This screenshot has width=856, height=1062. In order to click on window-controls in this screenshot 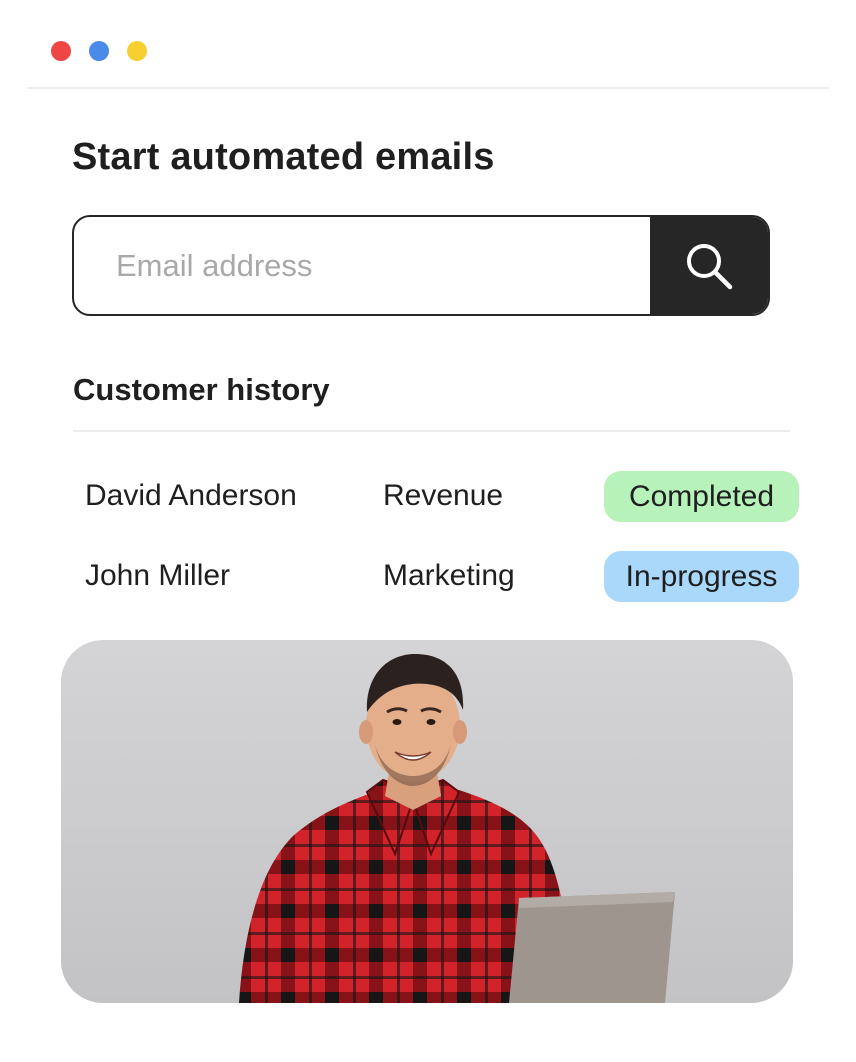, I will do `click(99, 51)`.